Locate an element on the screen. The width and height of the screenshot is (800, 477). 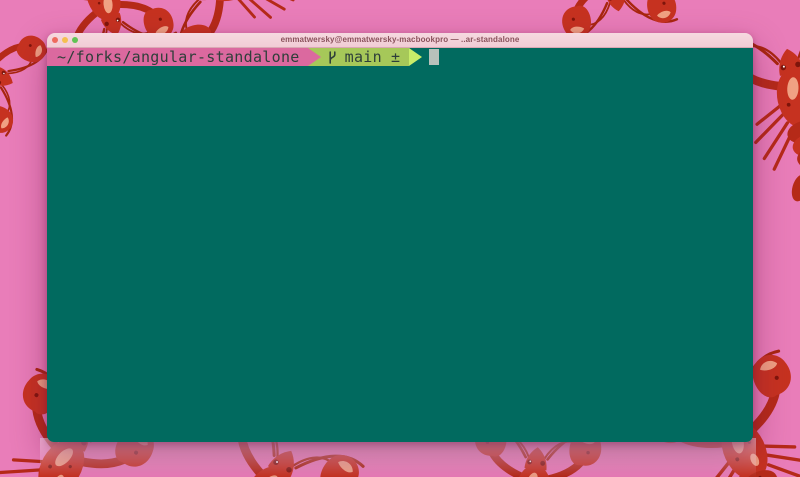
close-button is located at coordinates (55, 40).